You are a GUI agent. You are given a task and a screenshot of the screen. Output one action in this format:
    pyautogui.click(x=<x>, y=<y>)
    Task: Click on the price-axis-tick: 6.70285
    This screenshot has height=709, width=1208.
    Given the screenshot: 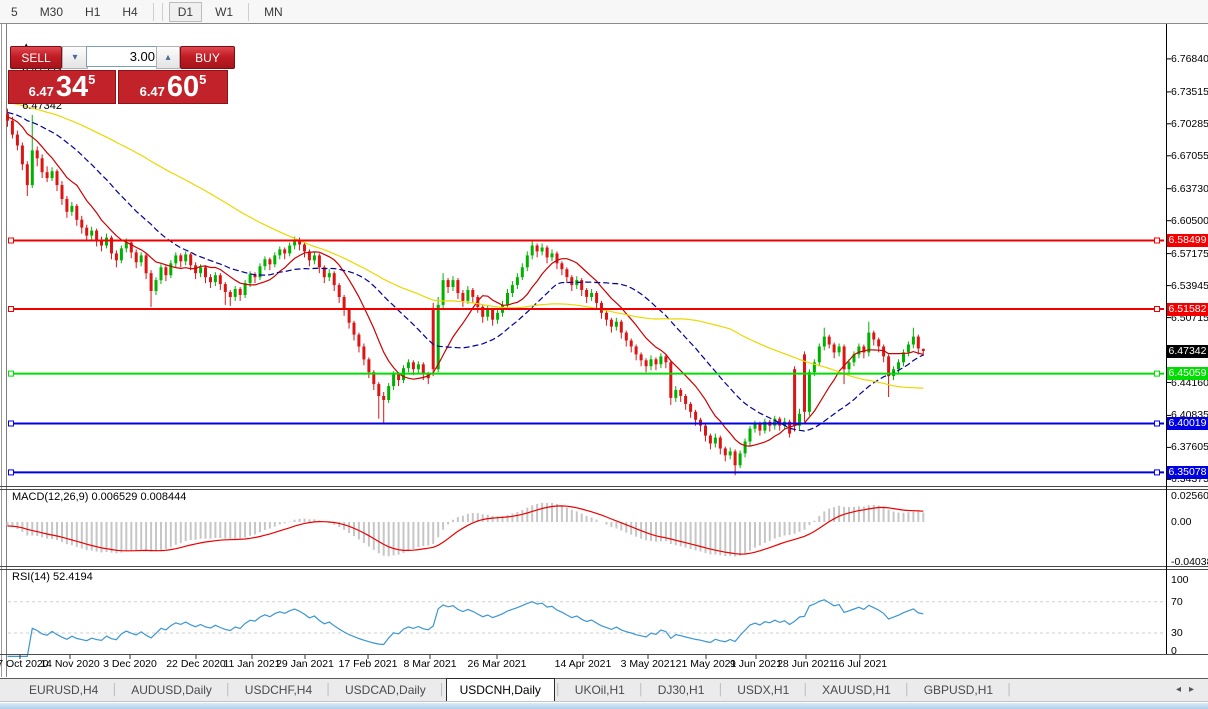 What is the action you would take?
    pyautogui.click(x=1189, y=124)
    